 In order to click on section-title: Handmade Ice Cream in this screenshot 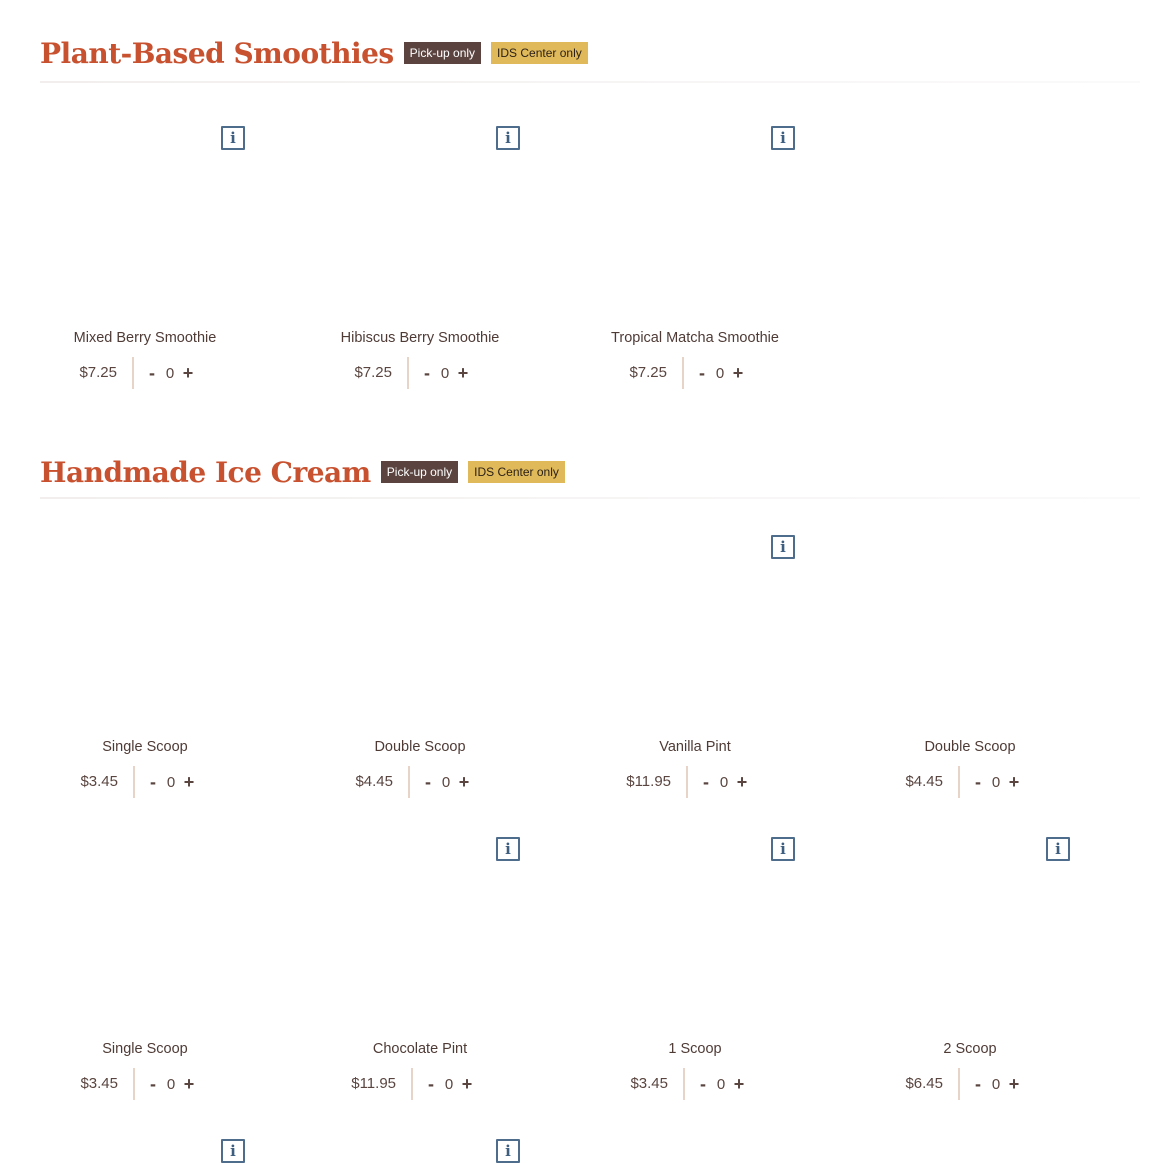, I will do `click(205, 472)`.